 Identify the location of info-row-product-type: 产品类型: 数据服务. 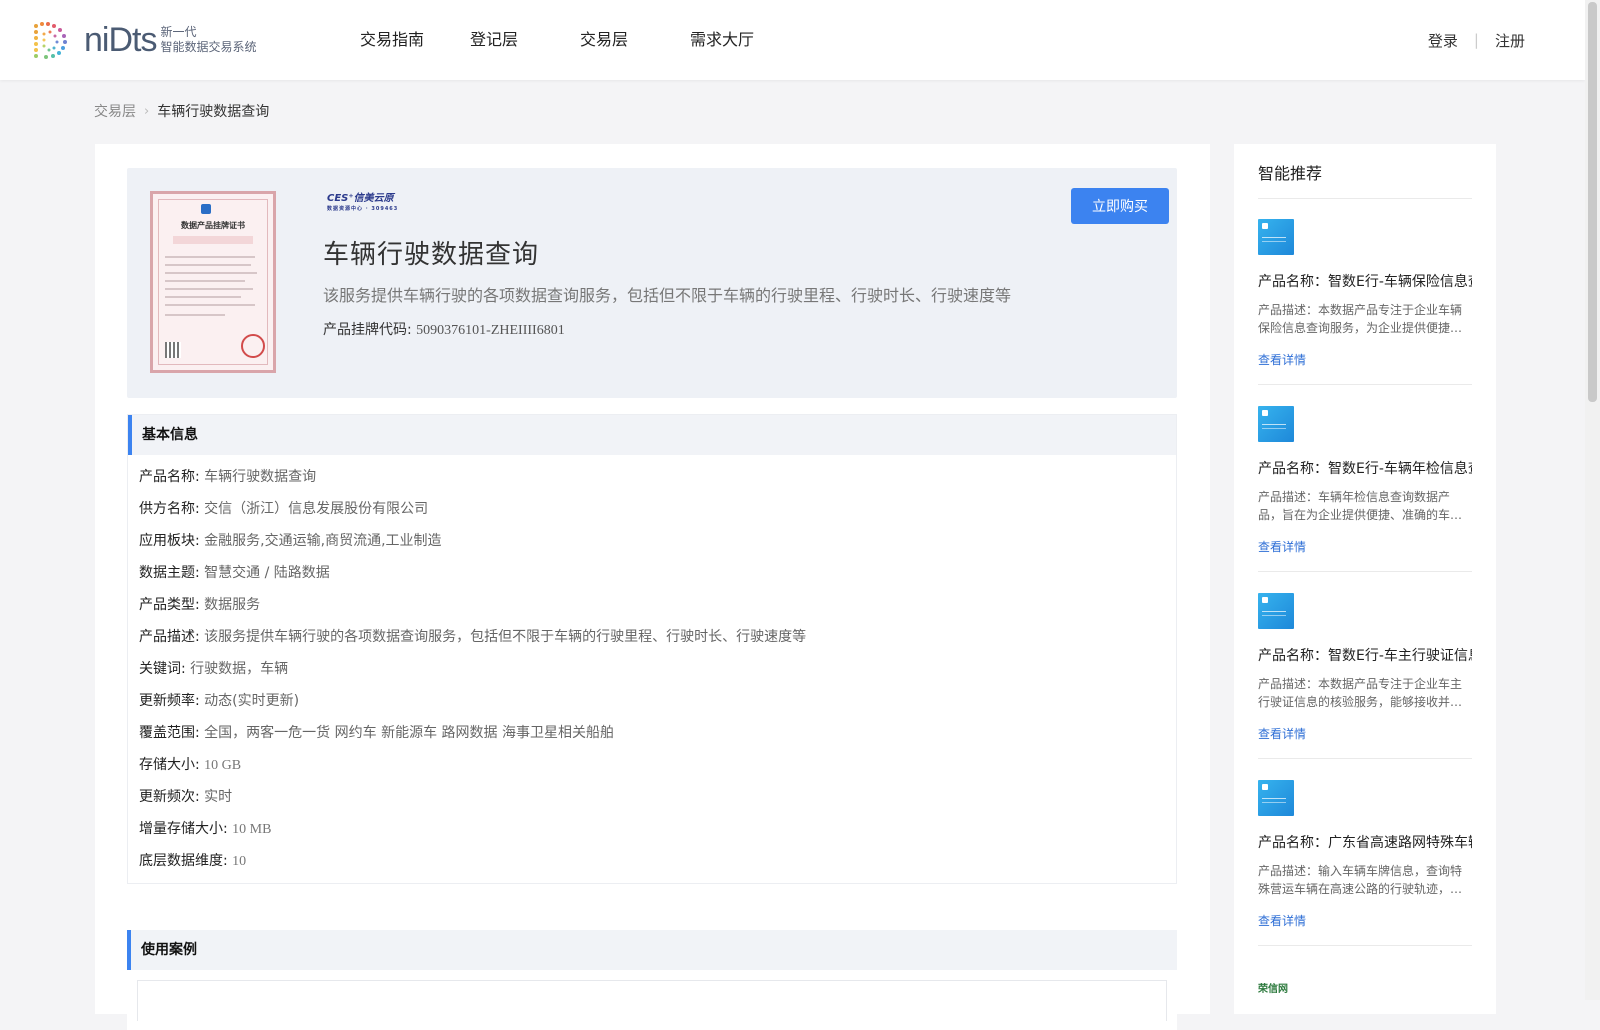
(657, 605).